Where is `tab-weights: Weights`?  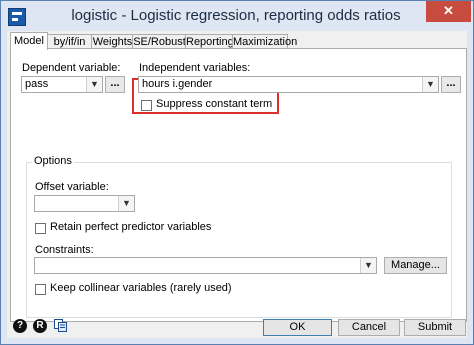 tab-weights: Weights is located at coordinates (112, 41).